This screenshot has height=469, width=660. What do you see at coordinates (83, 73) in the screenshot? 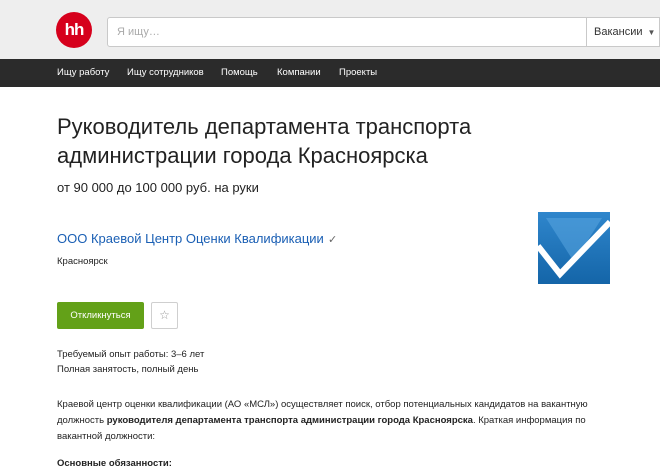
I see `nav-item-job-search: Ищу работу` at bounding box center [83, 73].